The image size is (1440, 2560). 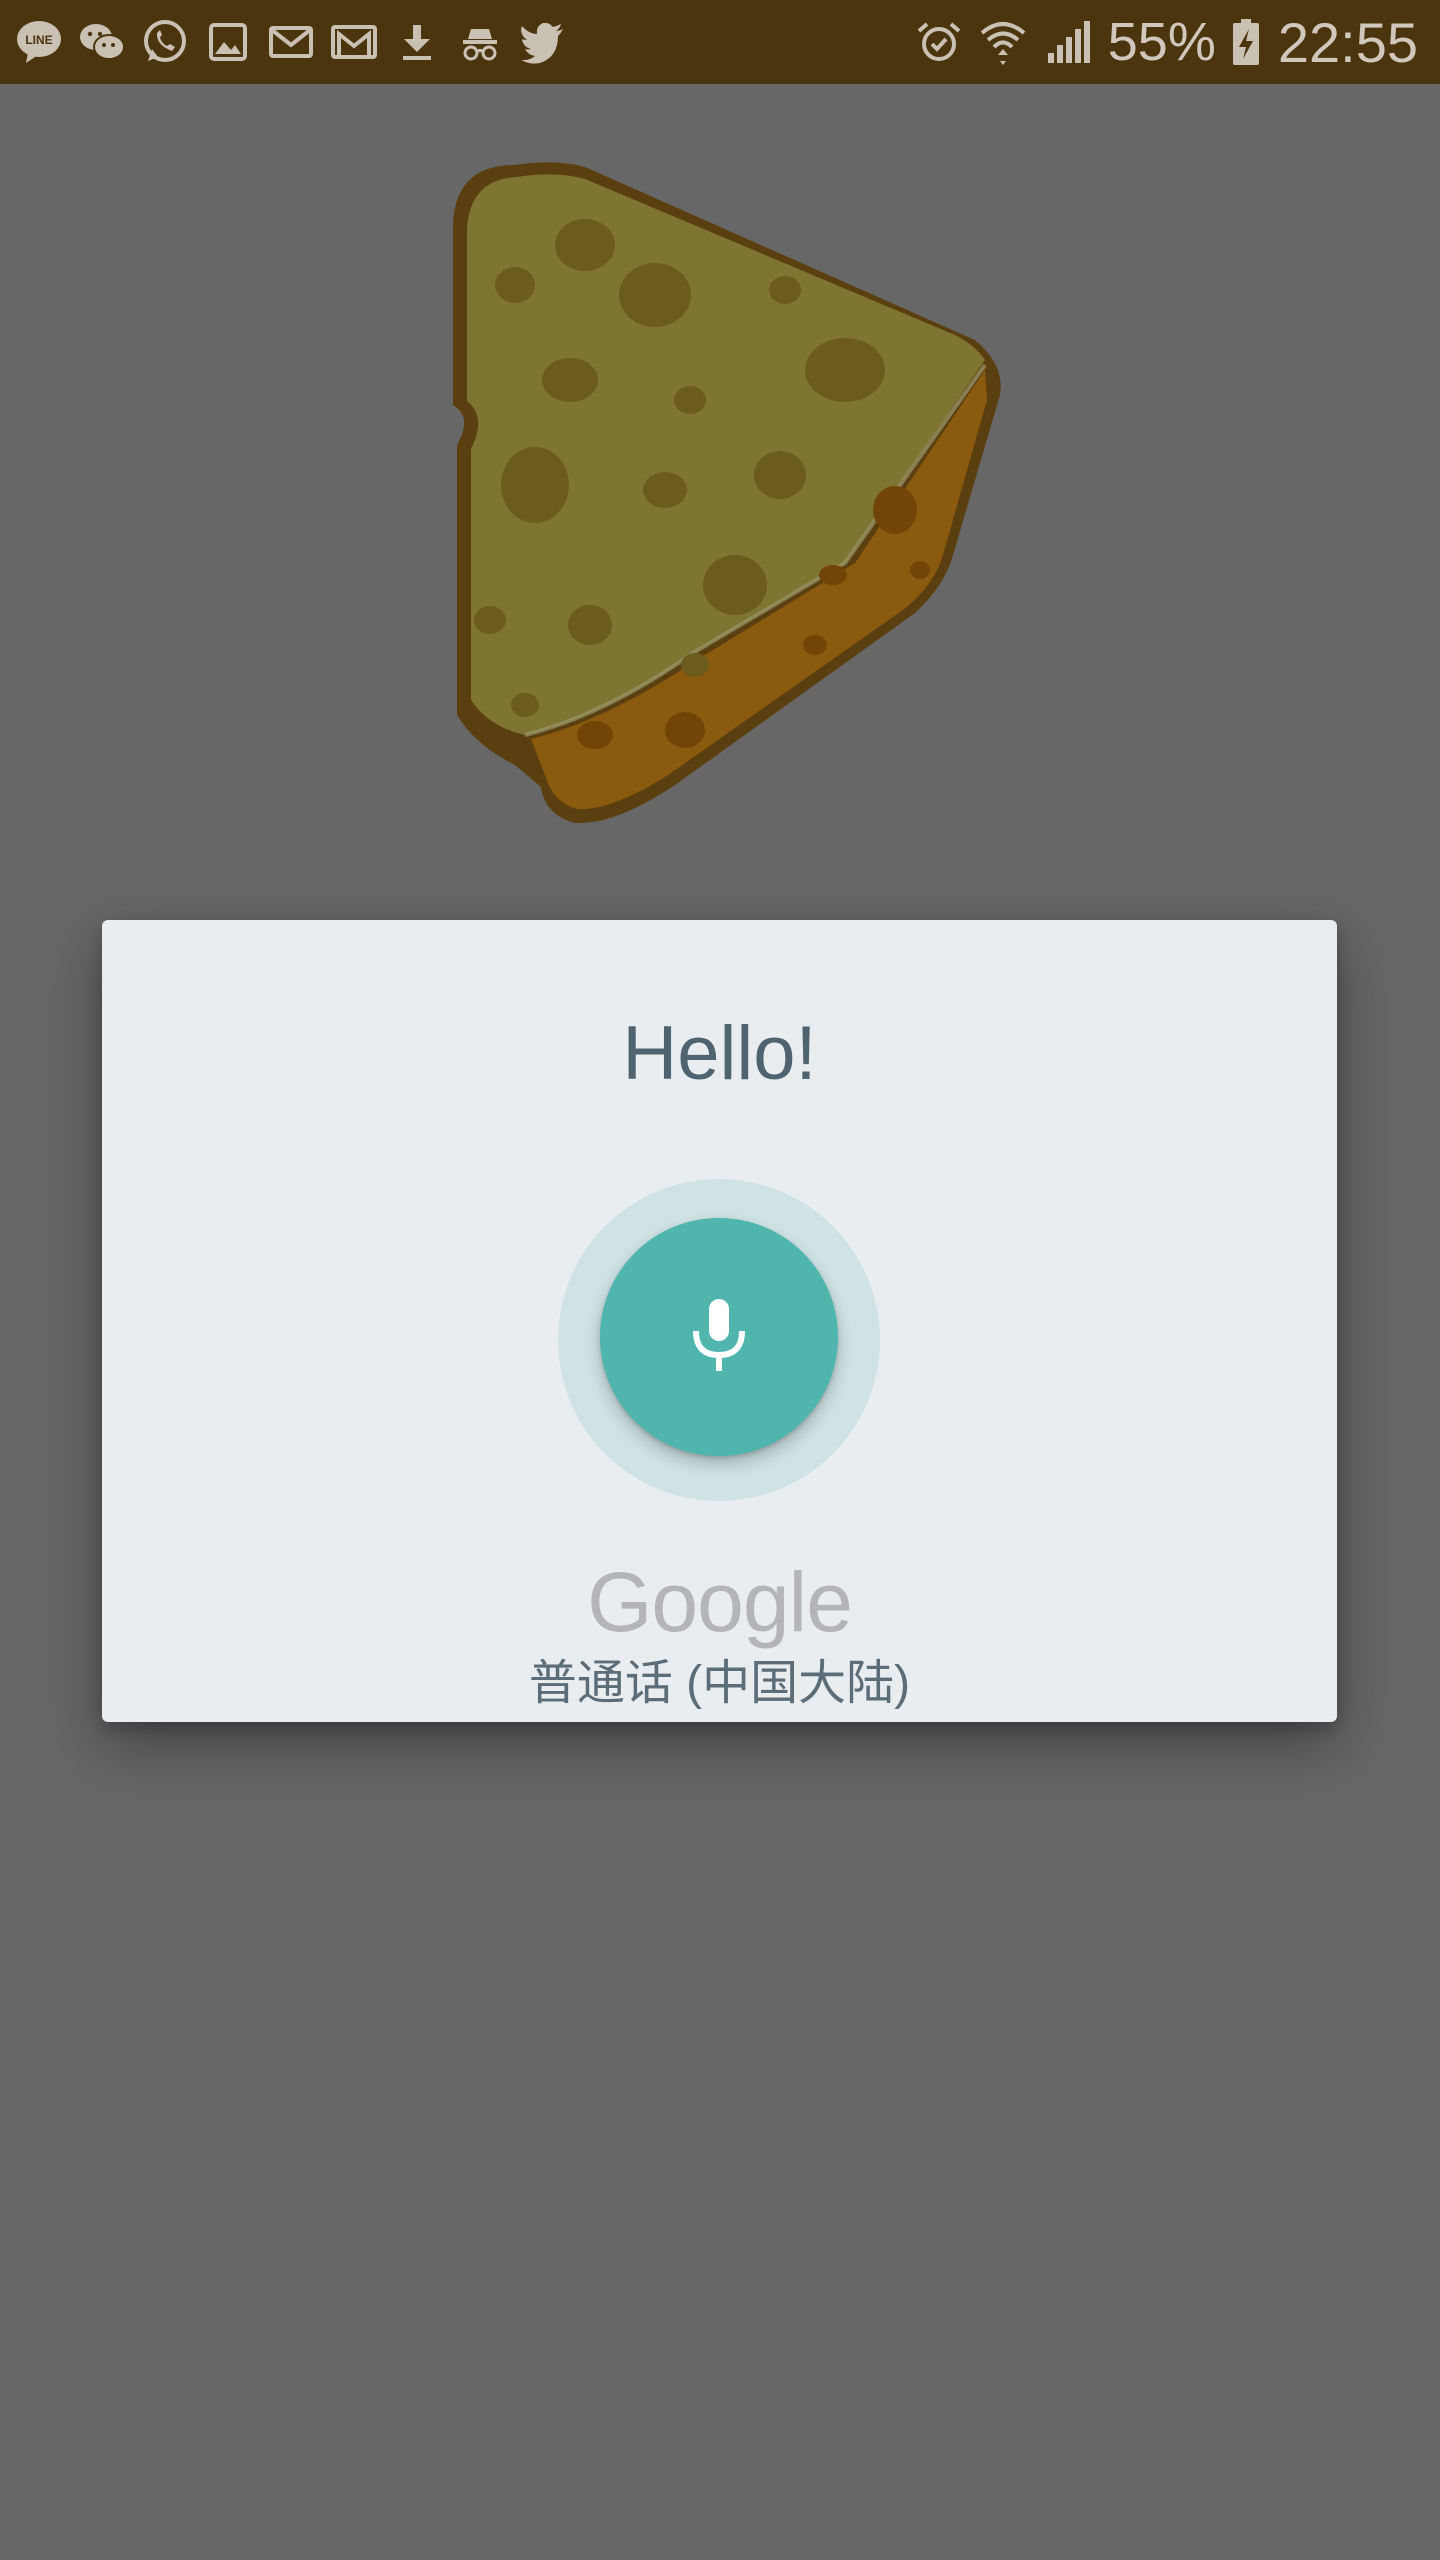 I want to click on signal-icon, so click(x=1067, y=42).